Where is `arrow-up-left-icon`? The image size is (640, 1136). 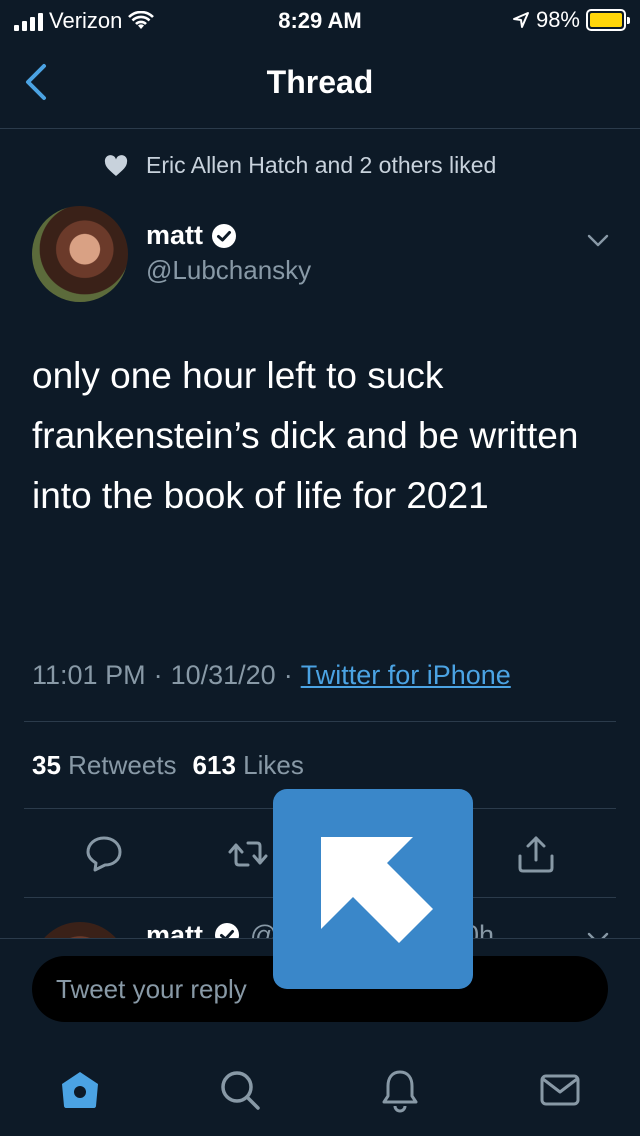 arrow-up-left-icon is located at coordinates (377, 890).